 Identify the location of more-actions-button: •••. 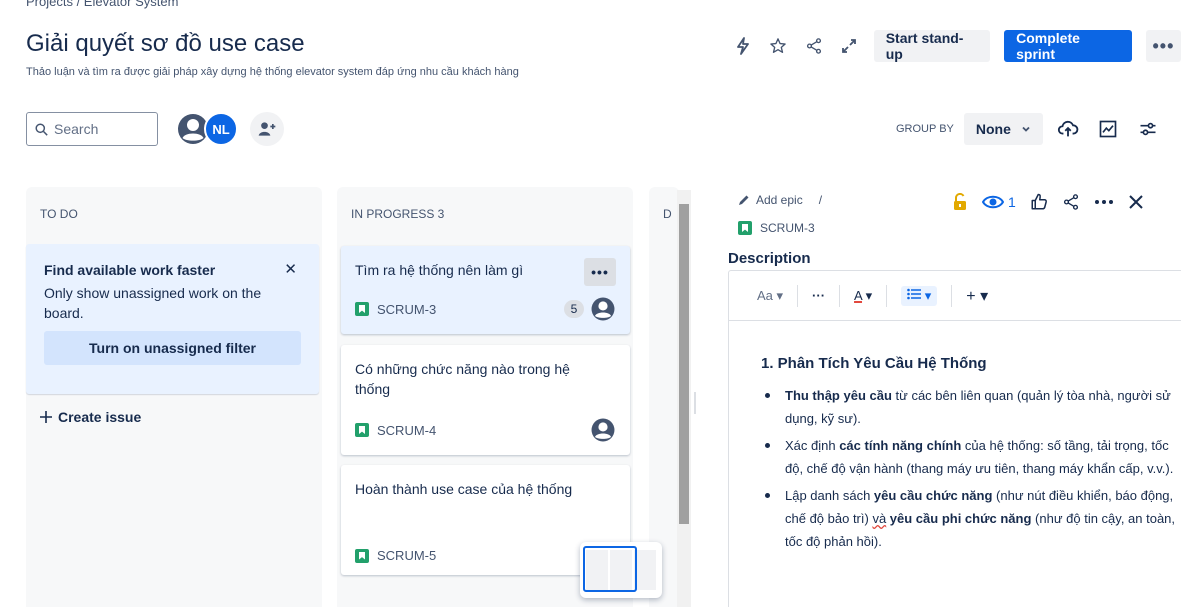
(1163, 46).